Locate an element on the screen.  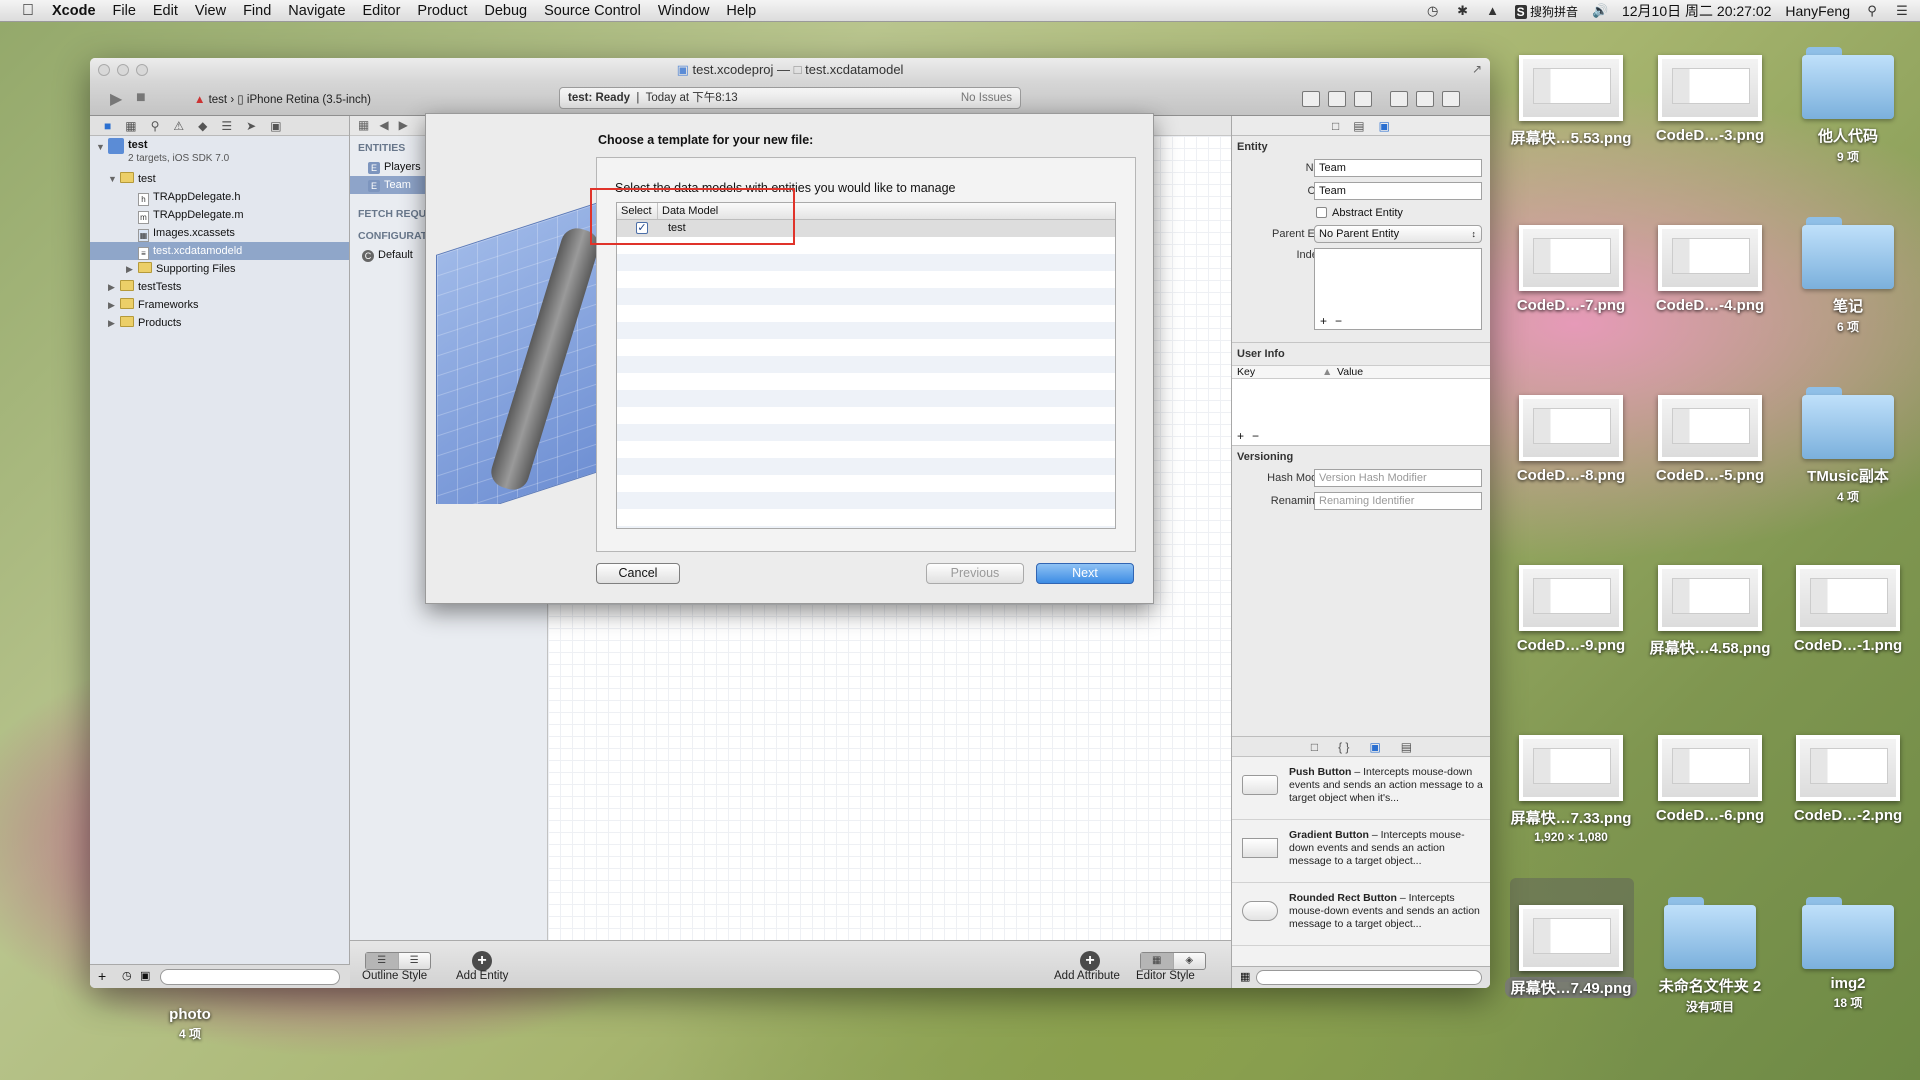
run-icon: ▶ is located at coordinates (116, 99).